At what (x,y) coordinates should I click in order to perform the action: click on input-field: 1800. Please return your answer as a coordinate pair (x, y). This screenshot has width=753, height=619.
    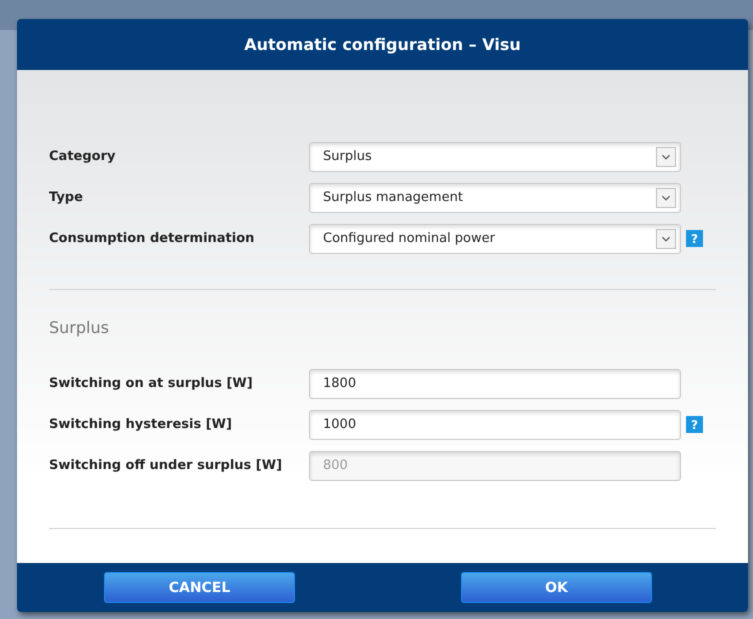
    Looking at the image, I should click on (495, 383).